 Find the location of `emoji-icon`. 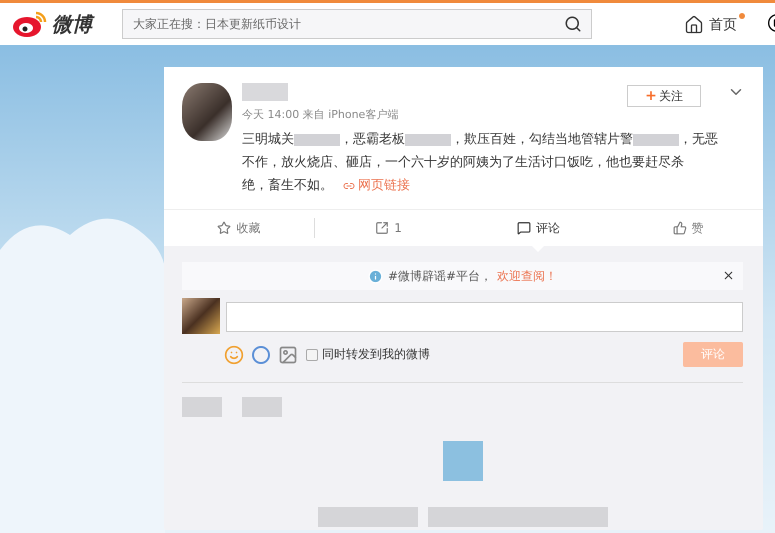

emoji-icon is located at coordinates (234, 354).